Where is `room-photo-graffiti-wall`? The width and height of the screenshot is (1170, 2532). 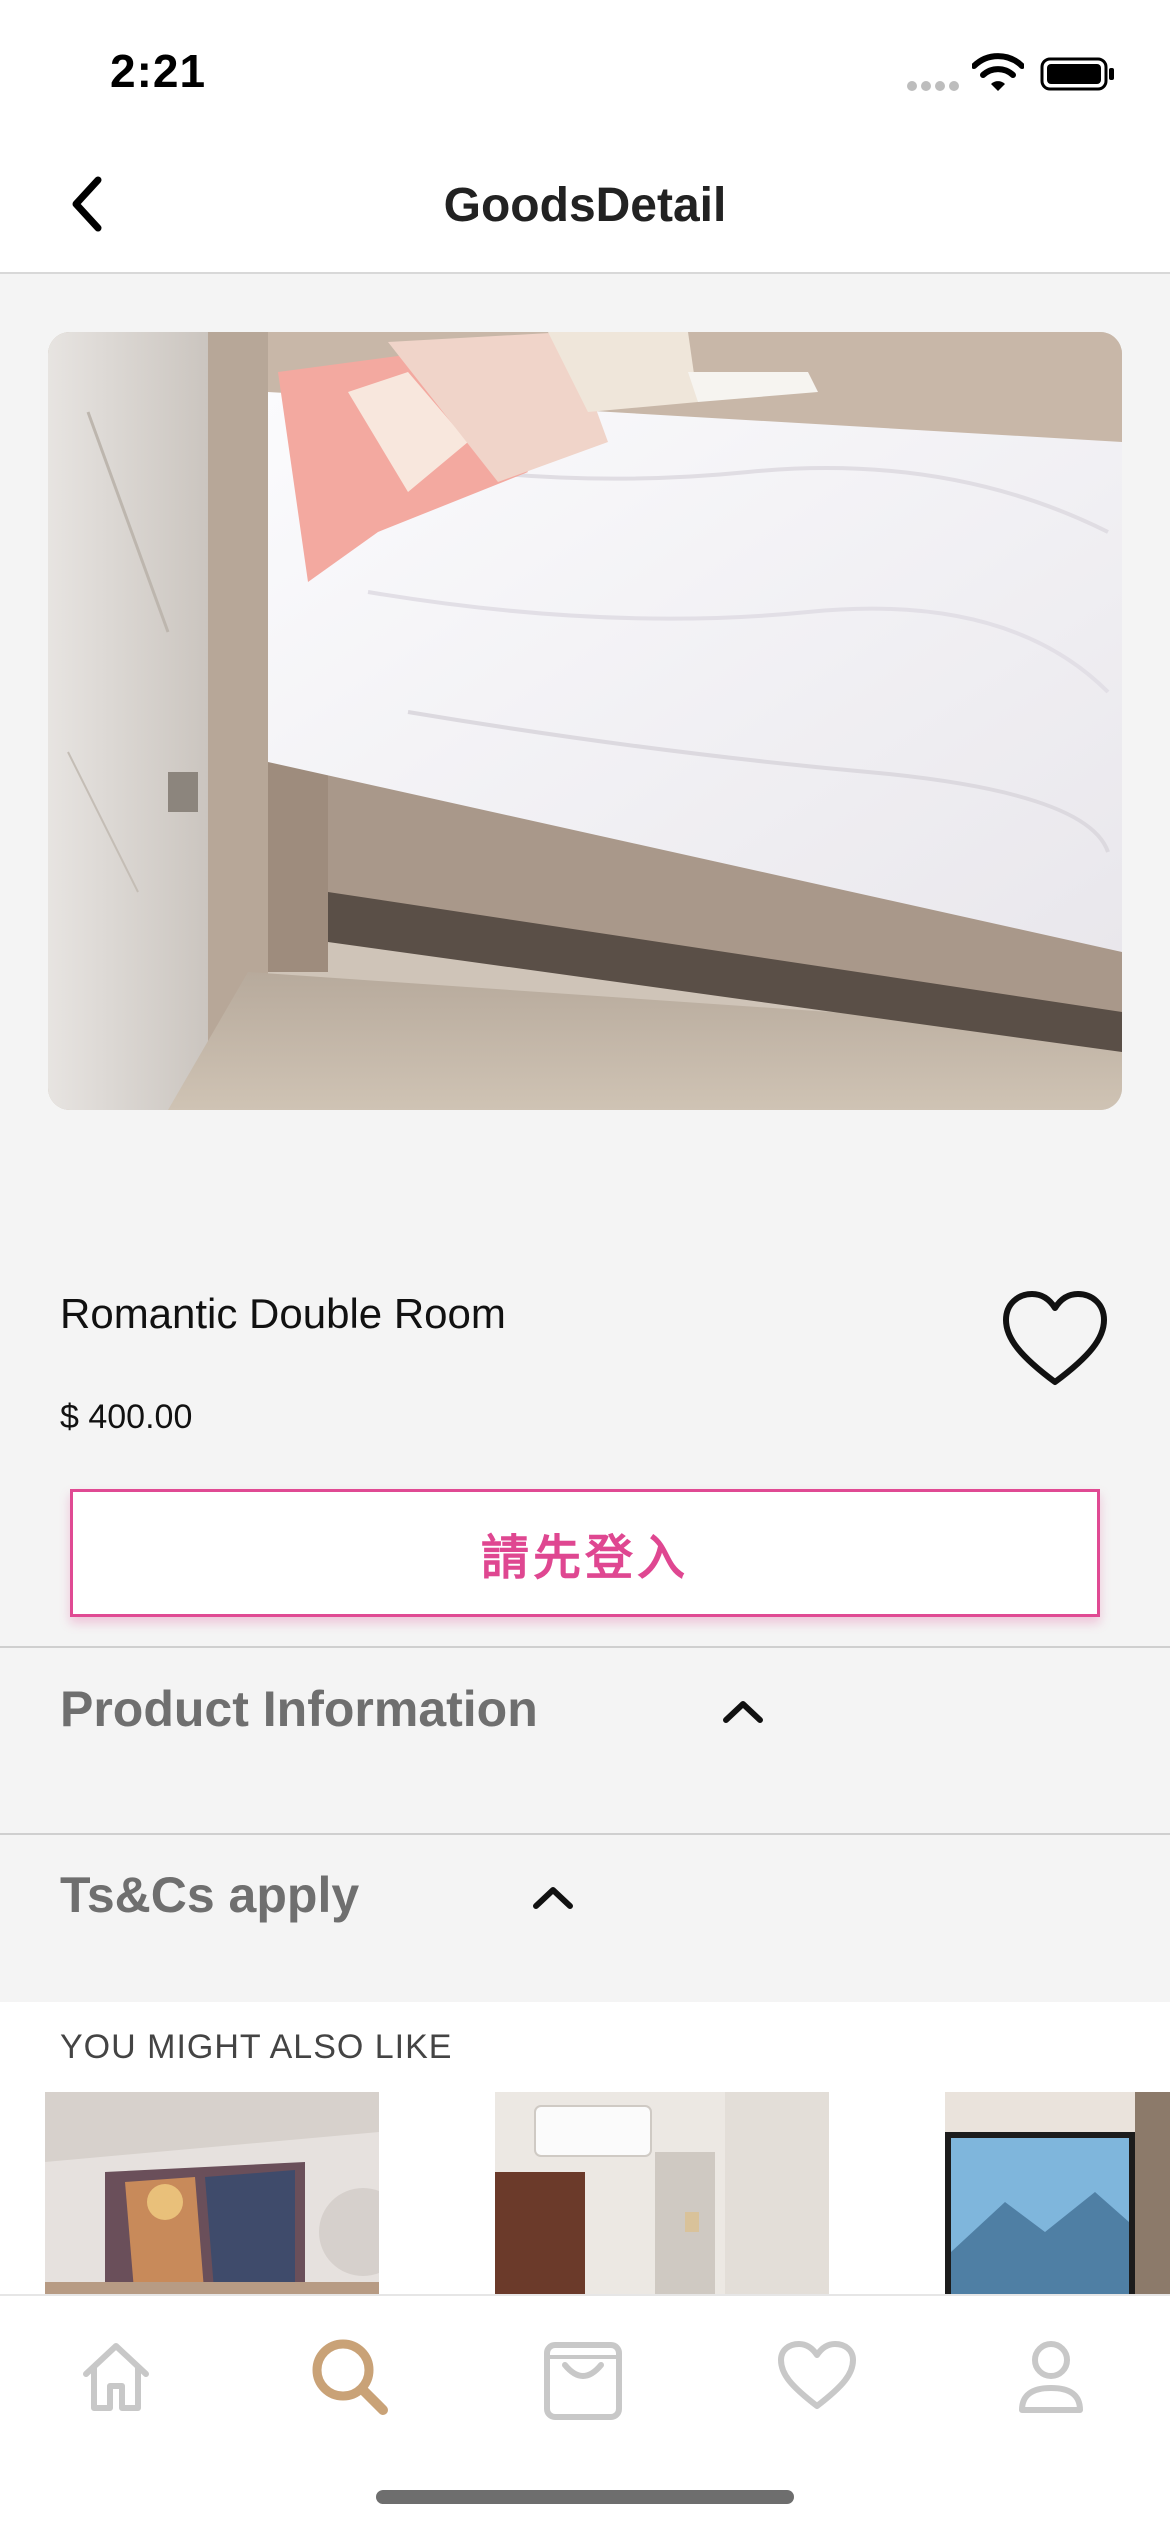 room-photo-graffiti-wall is located at coordinates (212, 2193).